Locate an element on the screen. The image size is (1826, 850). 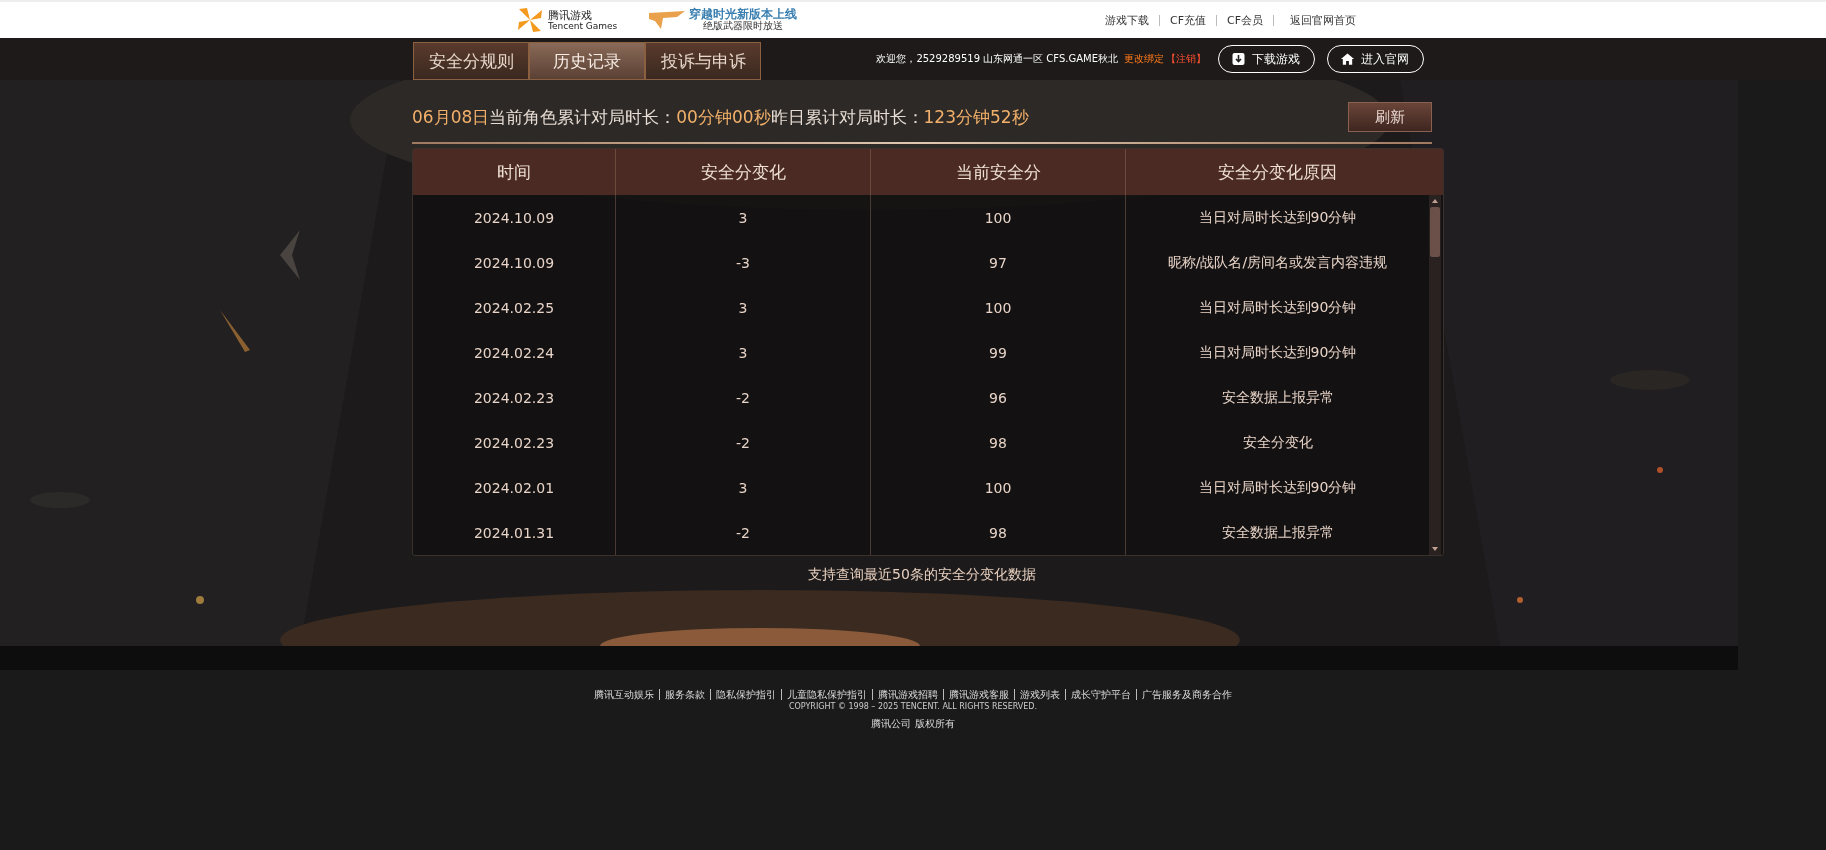
scrollbar is located at coordinates (1435, 375).